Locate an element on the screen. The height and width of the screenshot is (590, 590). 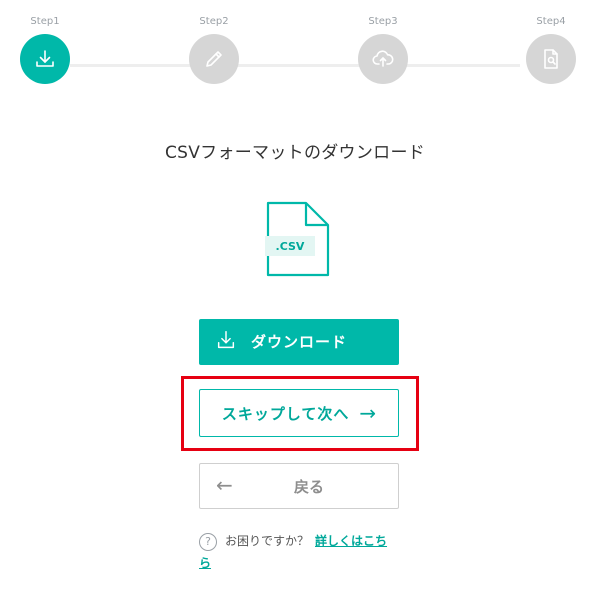
skip-button-label: スキップして次へ is located at coordinates (285, 413).